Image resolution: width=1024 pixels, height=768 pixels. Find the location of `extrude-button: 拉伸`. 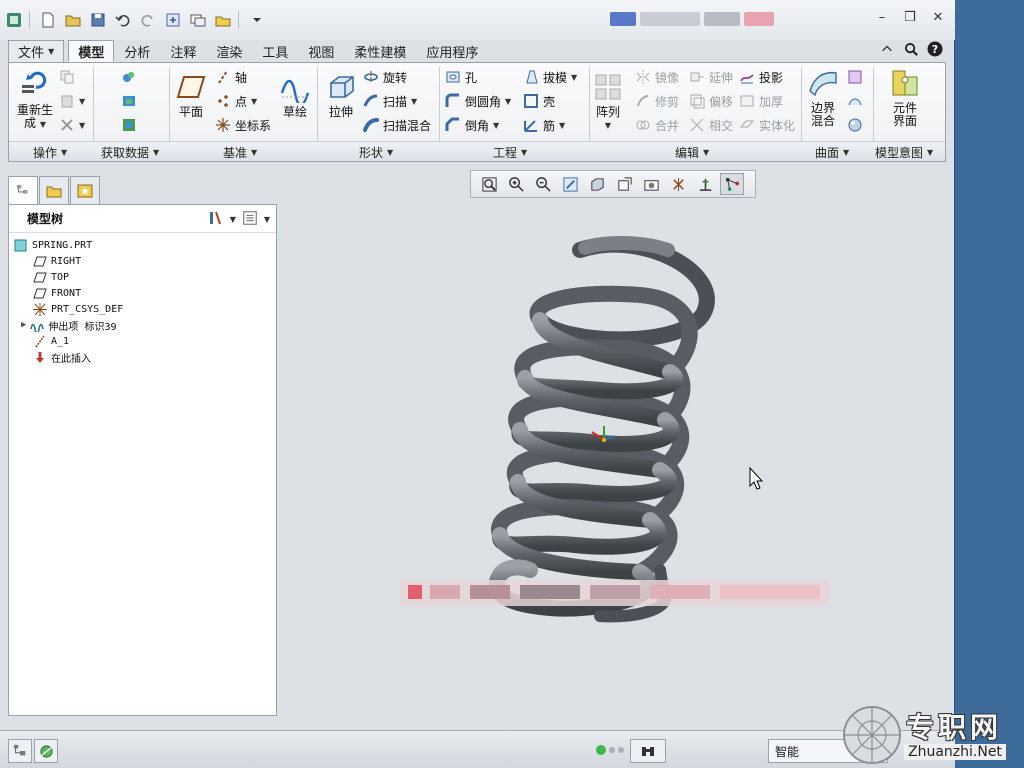

extrude-button: 拉伸 is located at coordinates (341, 95).